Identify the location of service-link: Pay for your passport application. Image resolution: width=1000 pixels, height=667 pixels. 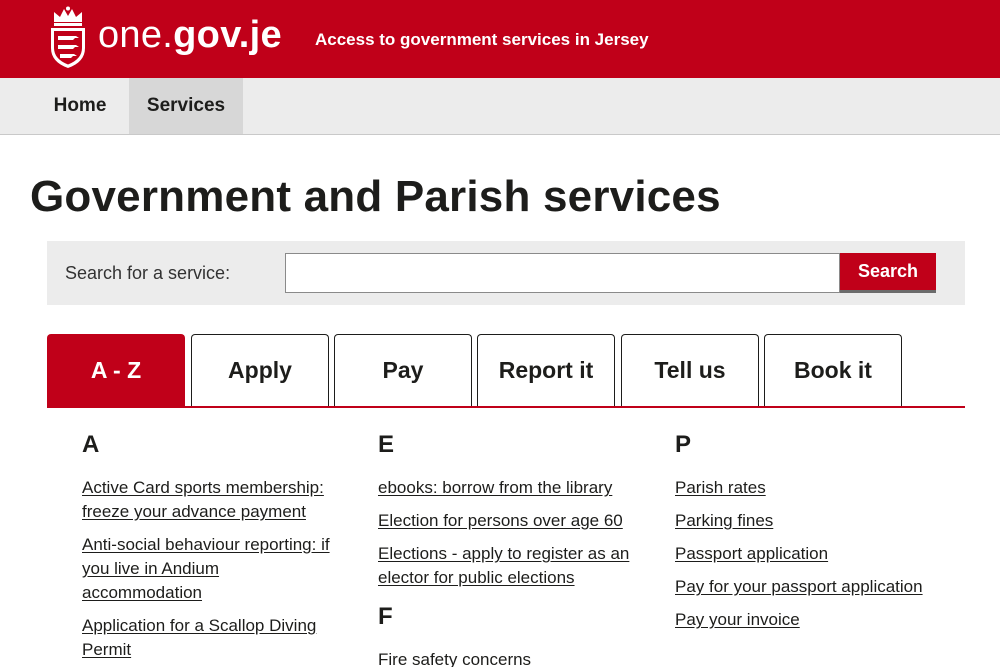
(799, 586).